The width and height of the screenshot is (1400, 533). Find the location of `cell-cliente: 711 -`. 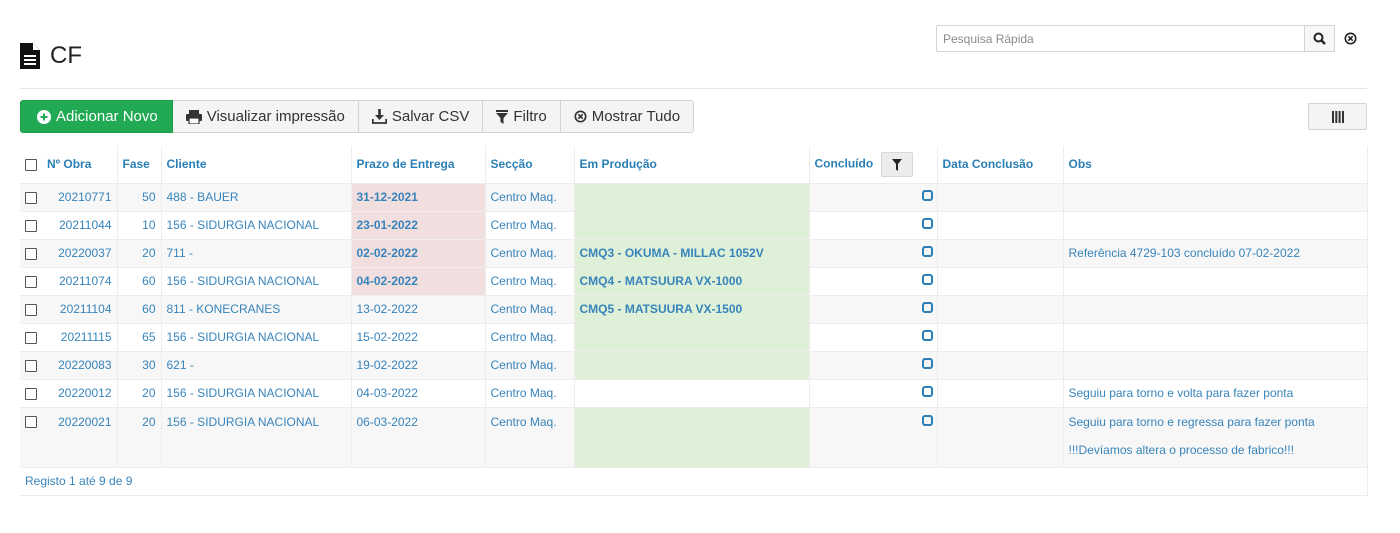

cell-cliente: 711 - is located at coordinates (256, 253).